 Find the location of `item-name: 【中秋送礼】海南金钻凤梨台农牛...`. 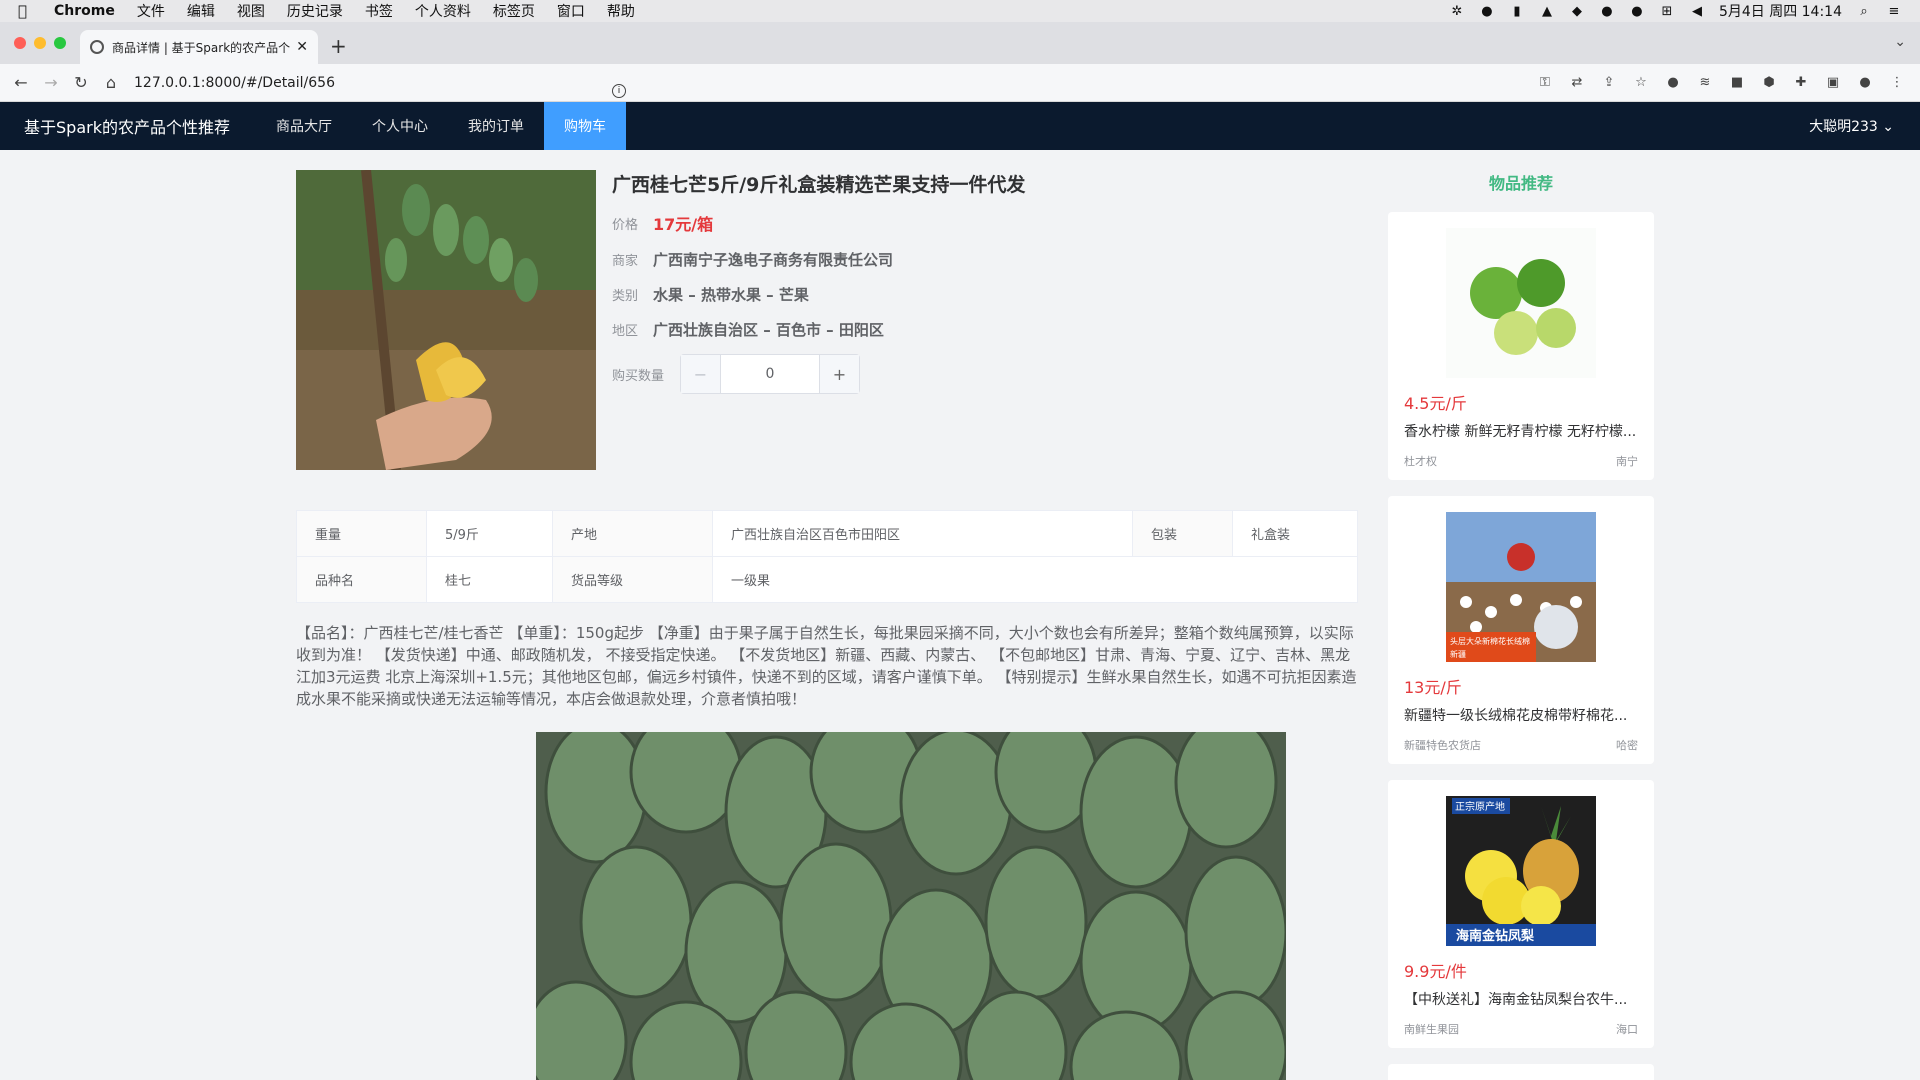

item-name: 【中秋送礼】海南金钻凤梨台农牛... is located at coordinates (1522, 999).